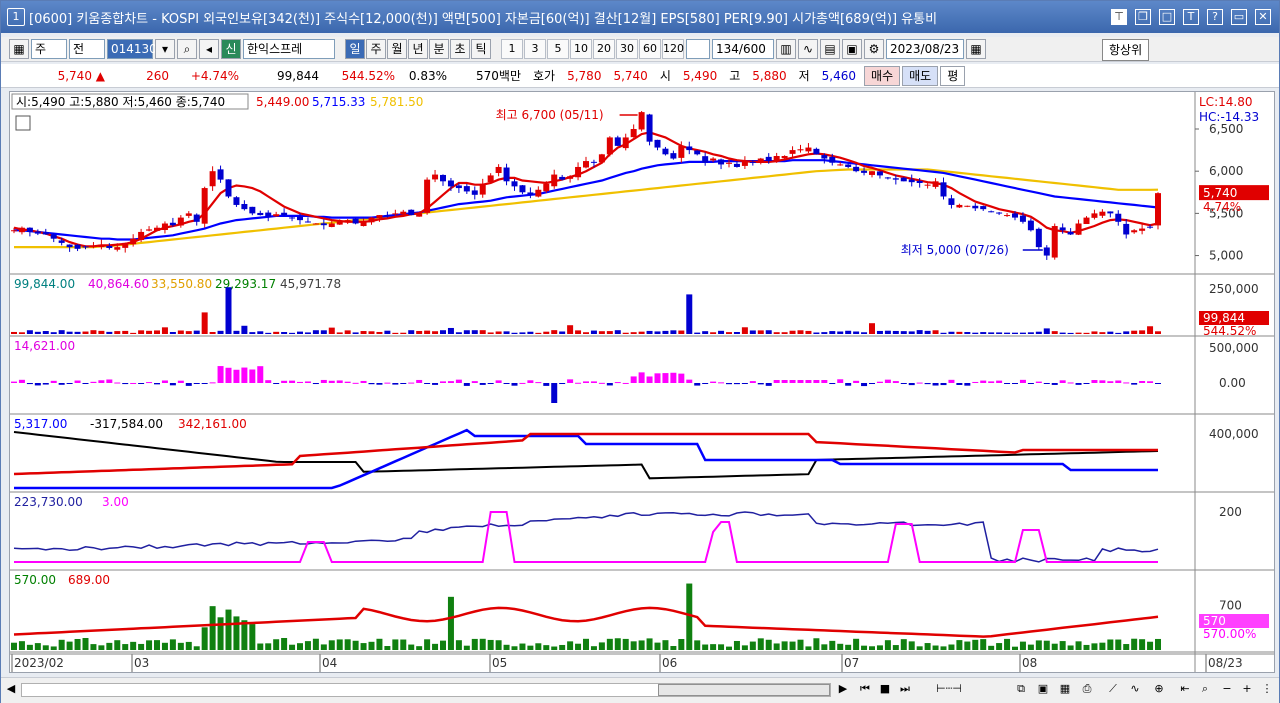 This screenshot has width=1280, height=703. What do you see at coordinates (209, 49) in the screenshot?
I see `sound-icon: ◂` at bounding box center [209, 49].